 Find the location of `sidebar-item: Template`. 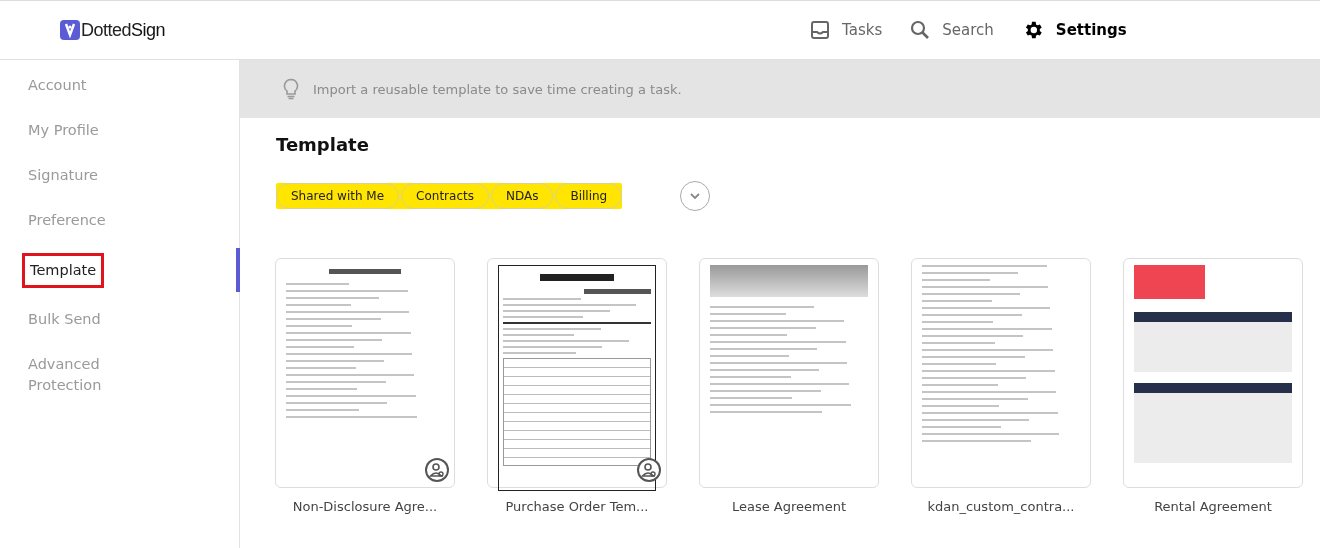

sidebar-item: Template is located at coordinates (63, 270).